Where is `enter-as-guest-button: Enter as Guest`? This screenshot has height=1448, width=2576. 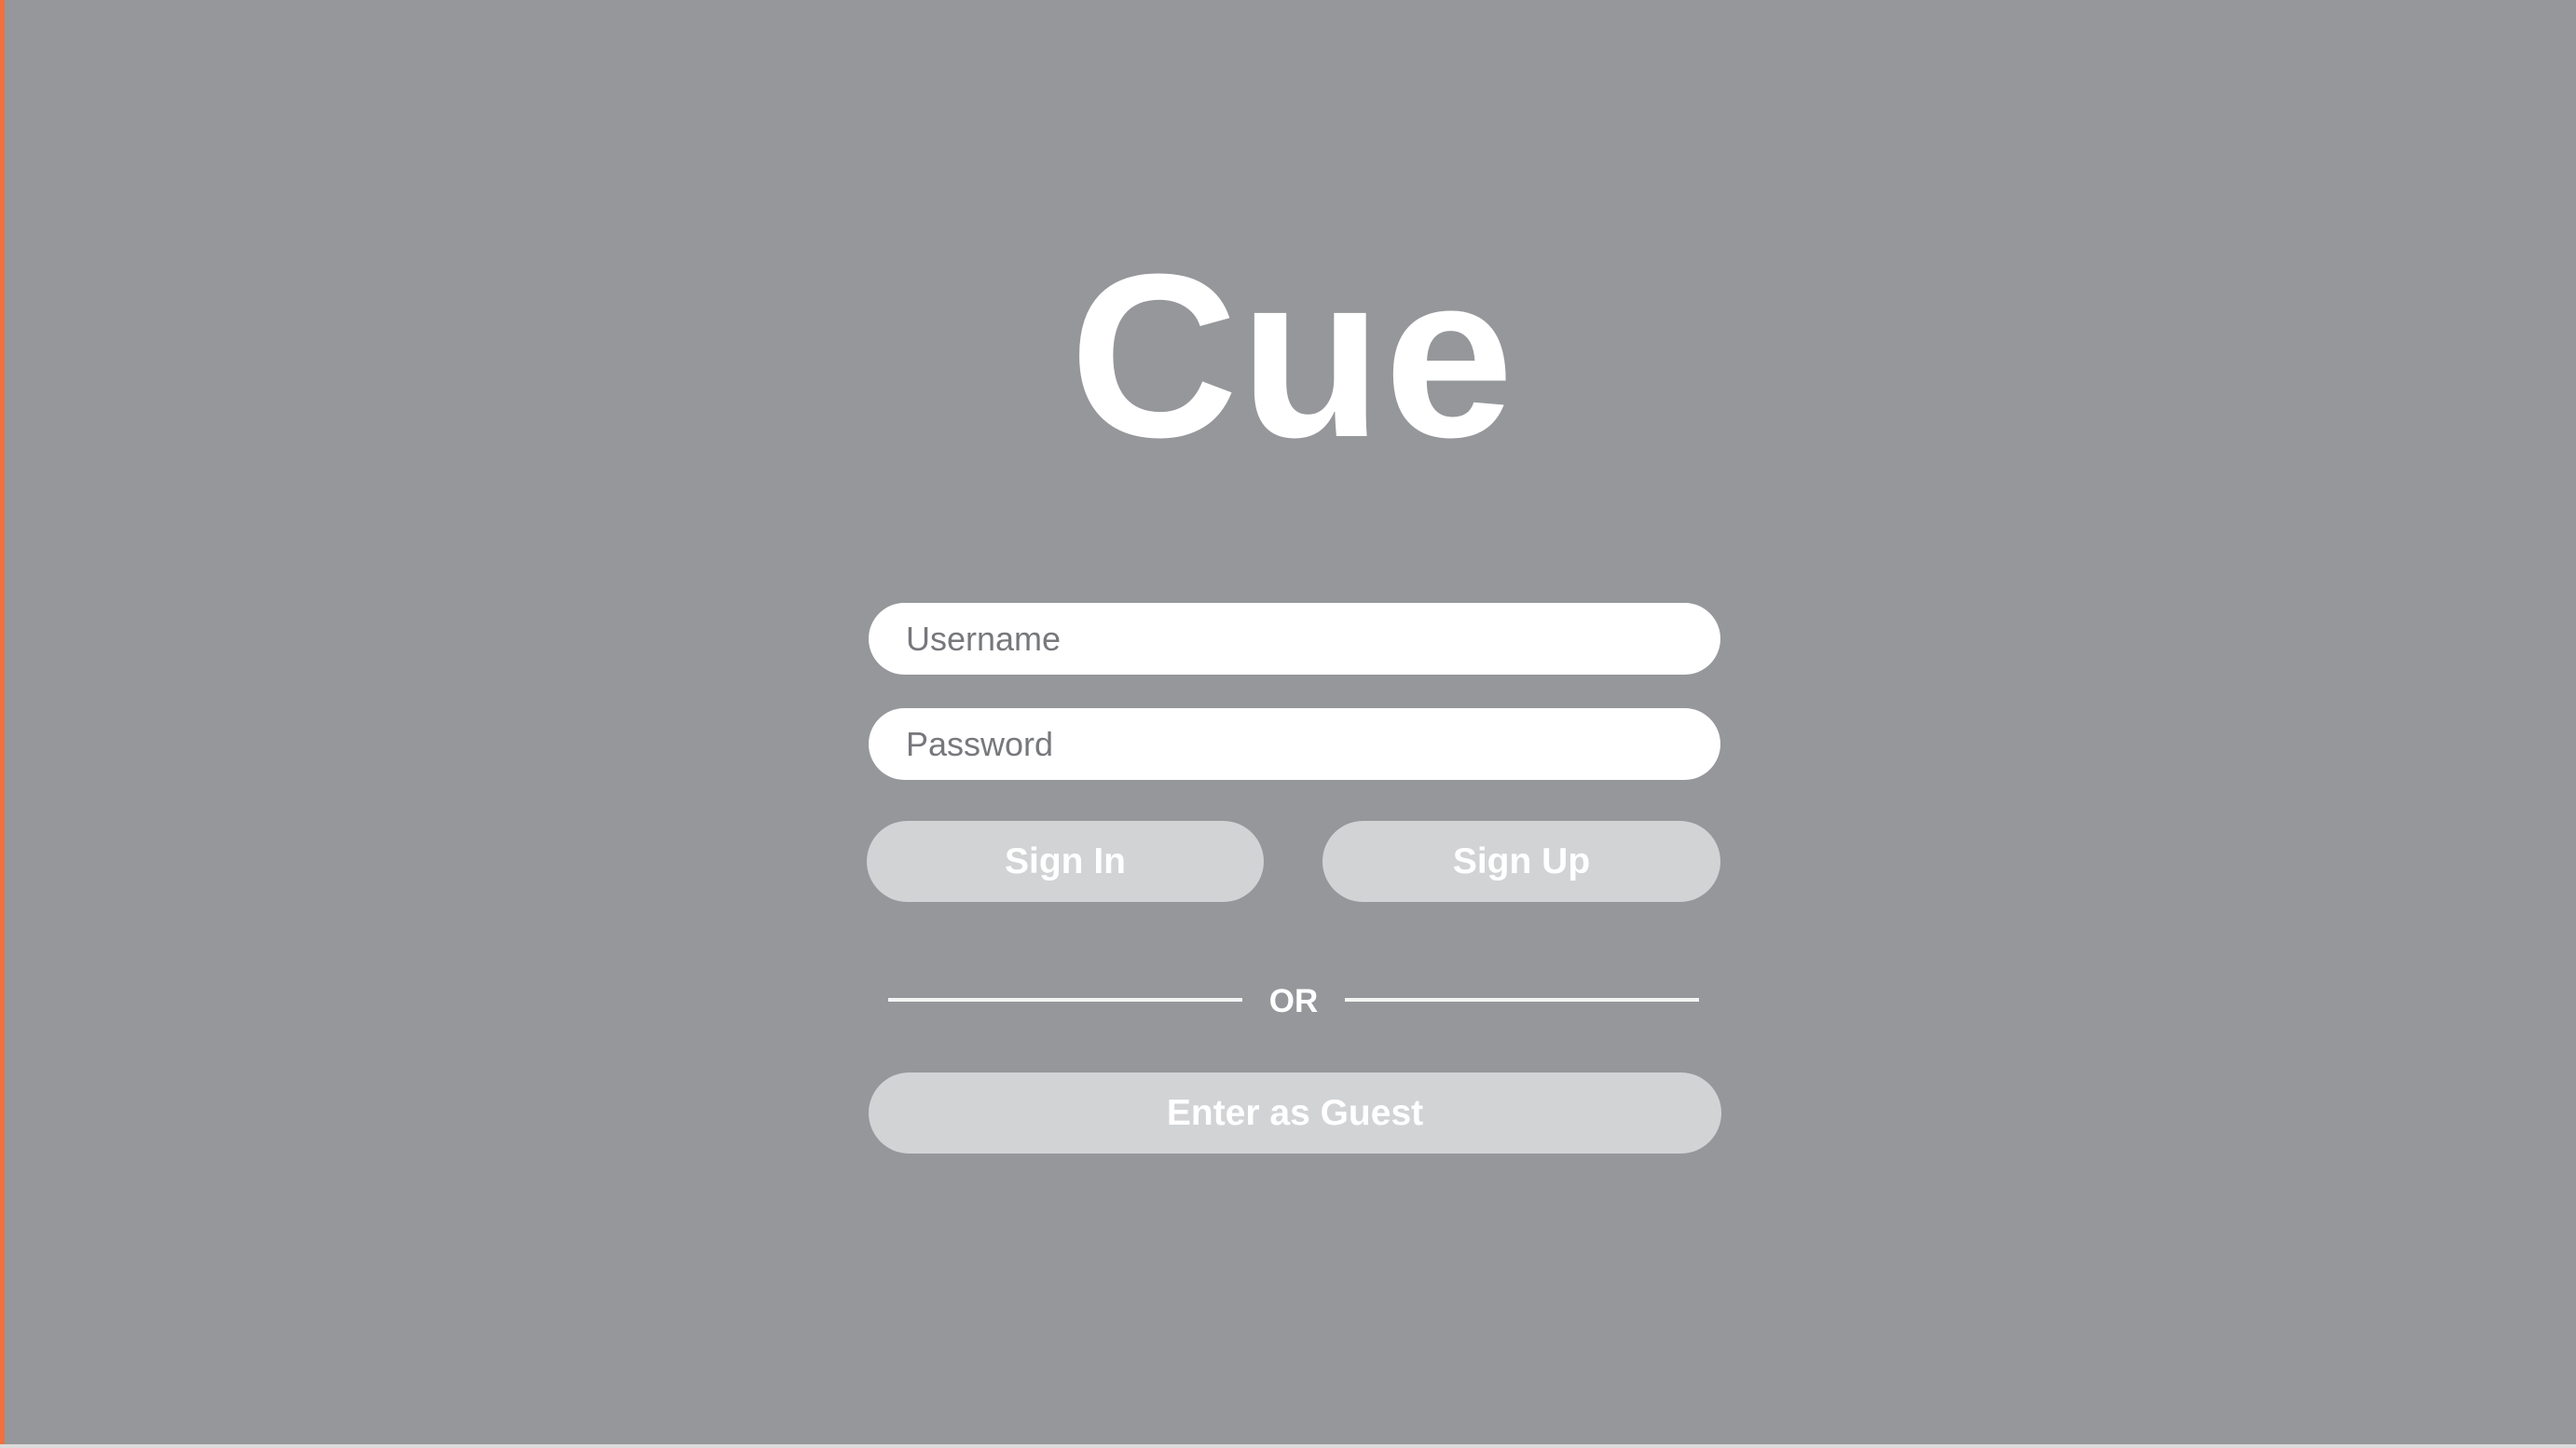
enter-as-guest-button: Enter as Guest is located at coordinates (1295, 1113).